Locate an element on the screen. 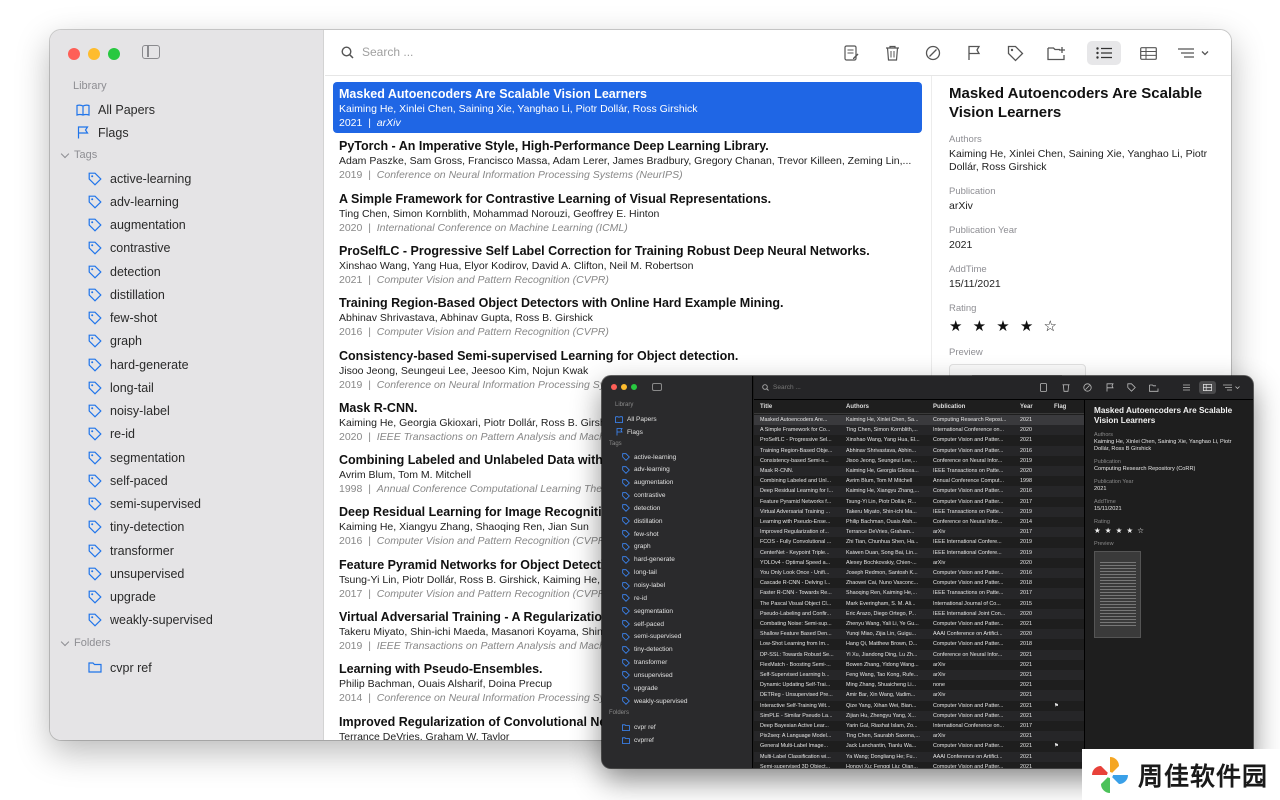 The image size is (1280, 800). sidebar-tag-distillation: distillation is located at coordinates (187, 294).